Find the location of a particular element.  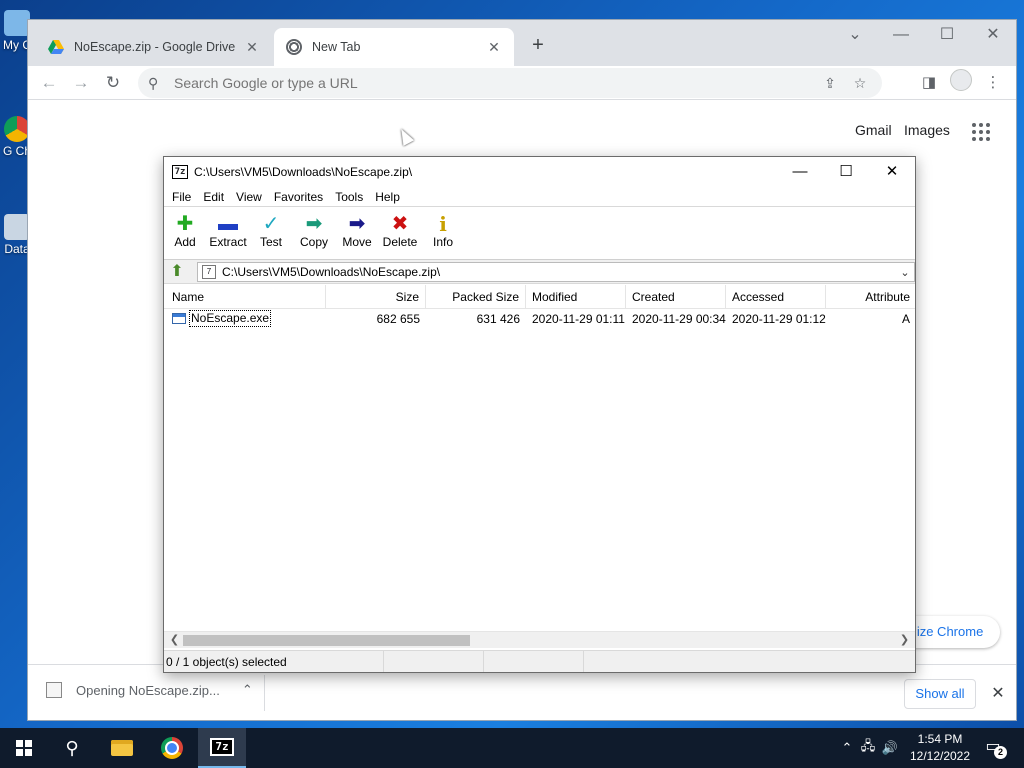

folder-up-icon: ⬆ is located at coordinates (177, 272).